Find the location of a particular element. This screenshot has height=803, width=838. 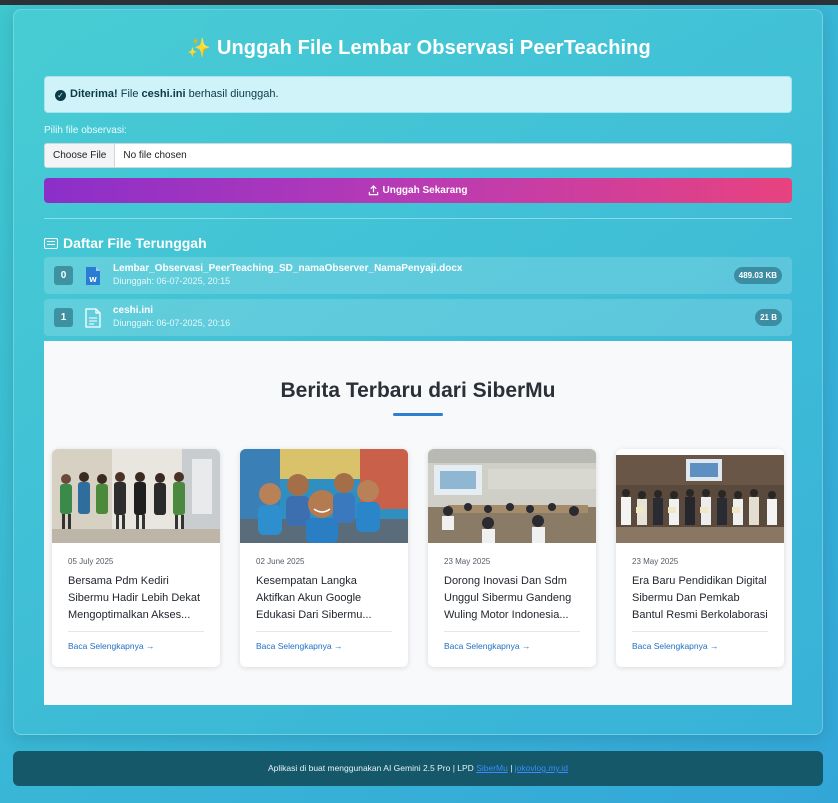

file-list-heading-text: Daftar File Terunggah is located at coordinates (135, 243).